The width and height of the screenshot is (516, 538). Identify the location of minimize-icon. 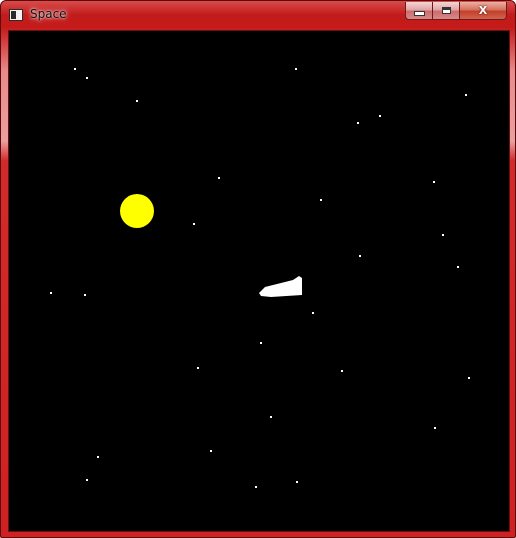
(419, 13).